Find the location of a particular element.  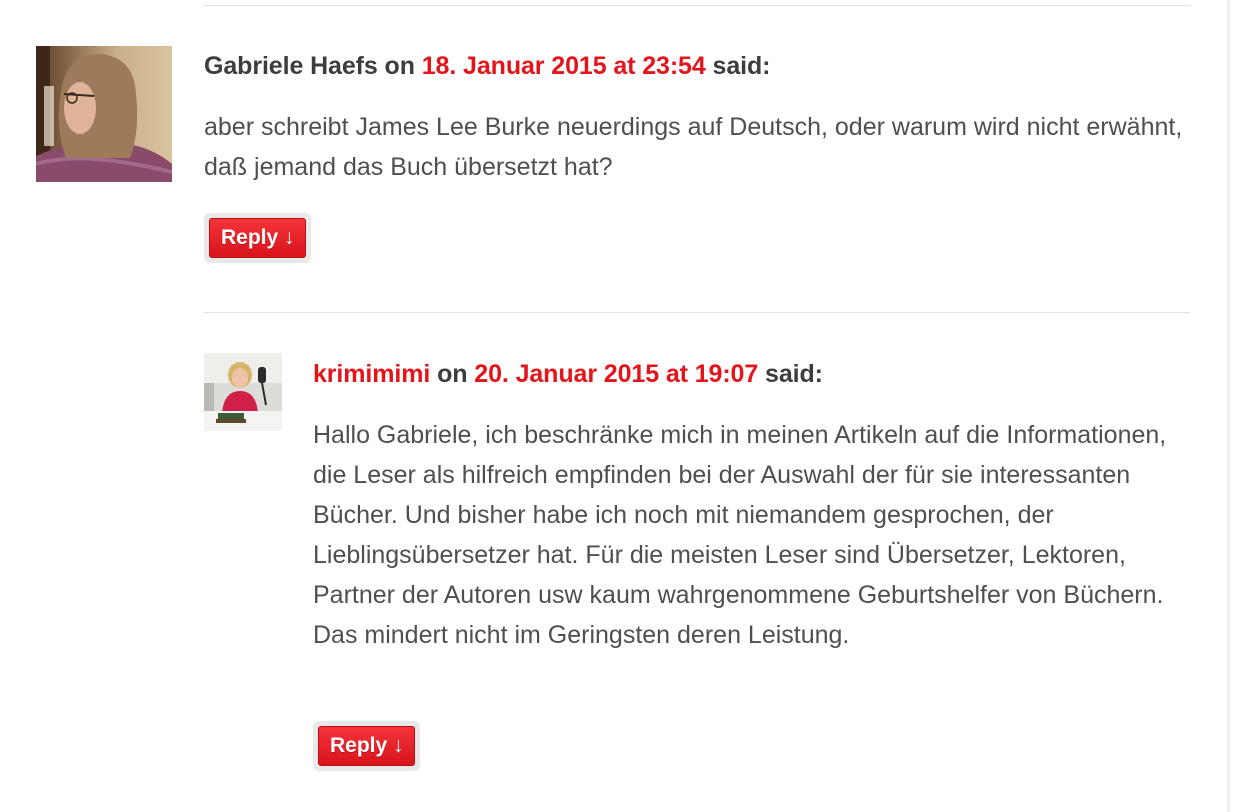

comment-divider is located at coordinates (697, 312).